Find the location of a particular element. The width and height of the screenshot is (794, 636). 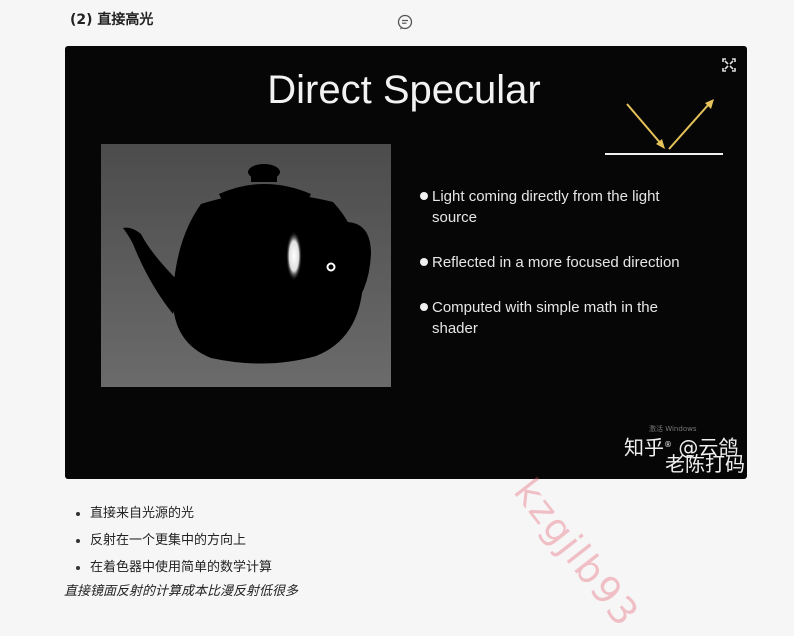

reflection-diagram is located at coordinates (664, 127).